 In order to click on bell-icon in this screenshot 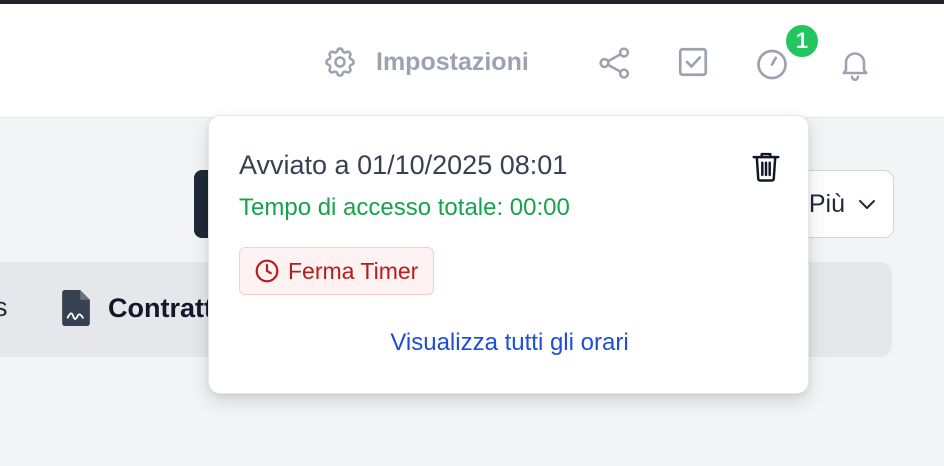, I will do `click(855, 66)`.